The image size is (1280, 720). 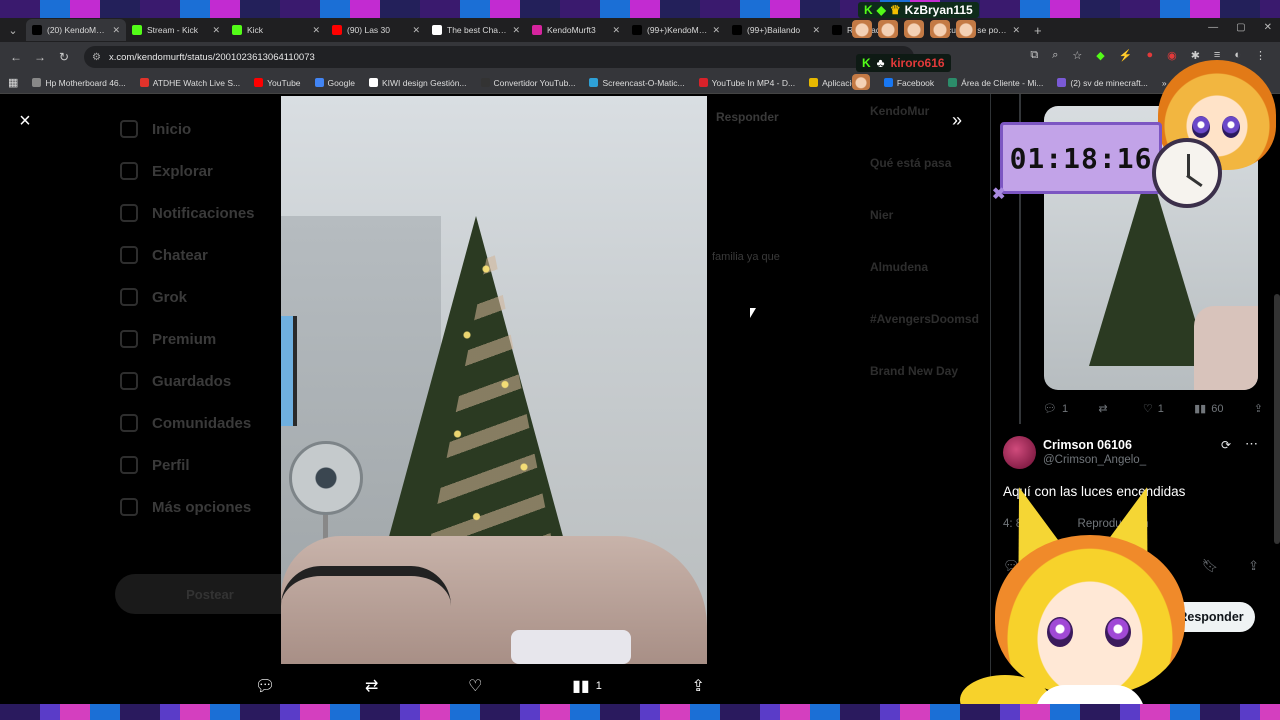 I want to click on extension-two-icon: ●, so click(x=1149, y=55).